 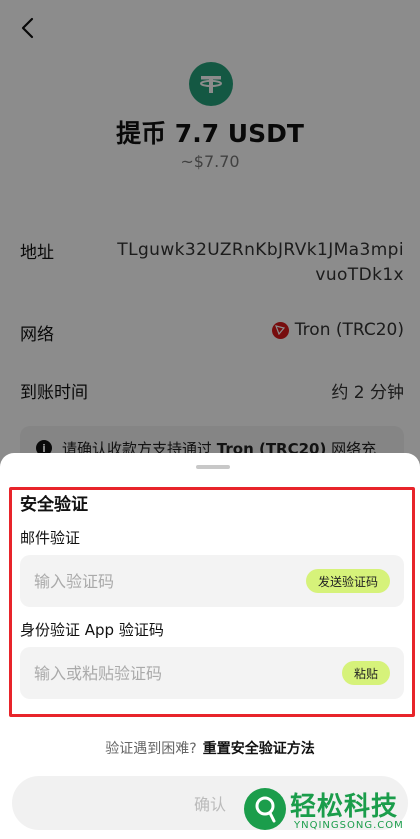 I want to click on email-code-field: 发送验证码, so click(x=212, y=581).